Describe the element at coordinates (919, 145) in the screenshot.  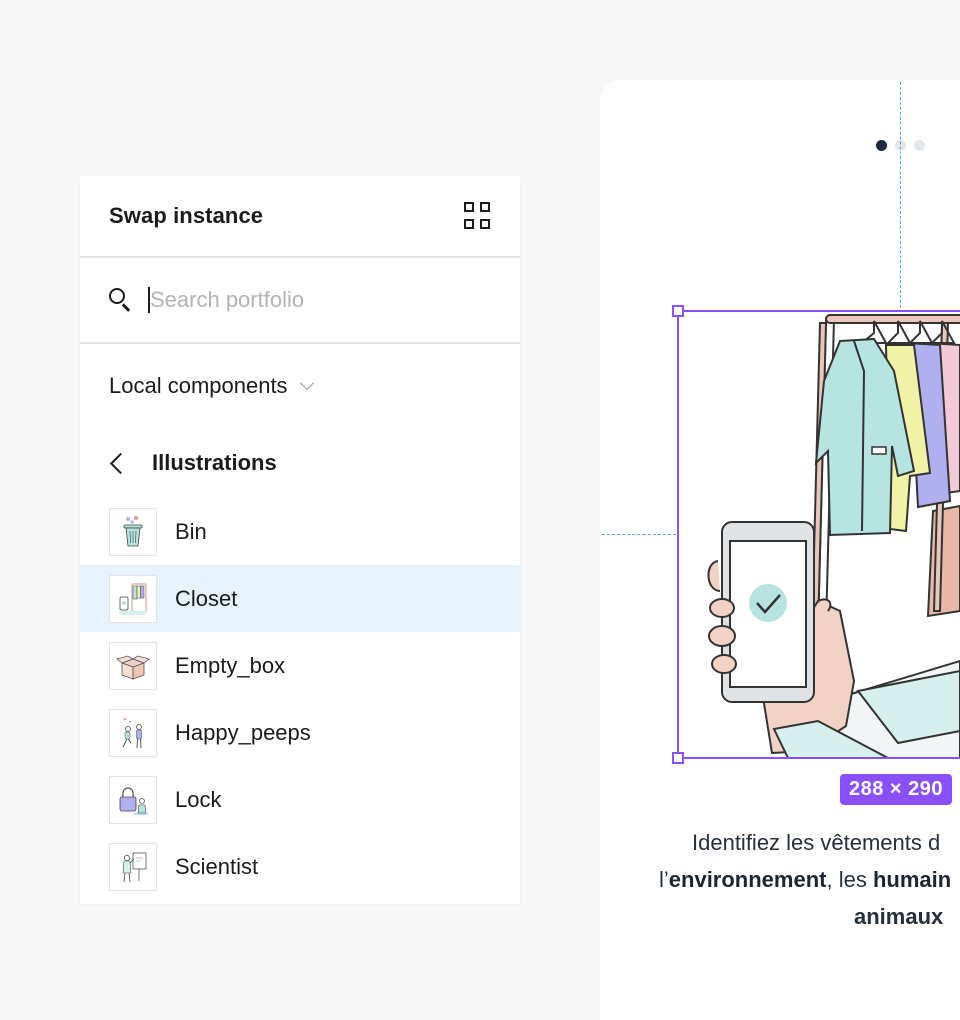
I see `pagination-dot` at that location.